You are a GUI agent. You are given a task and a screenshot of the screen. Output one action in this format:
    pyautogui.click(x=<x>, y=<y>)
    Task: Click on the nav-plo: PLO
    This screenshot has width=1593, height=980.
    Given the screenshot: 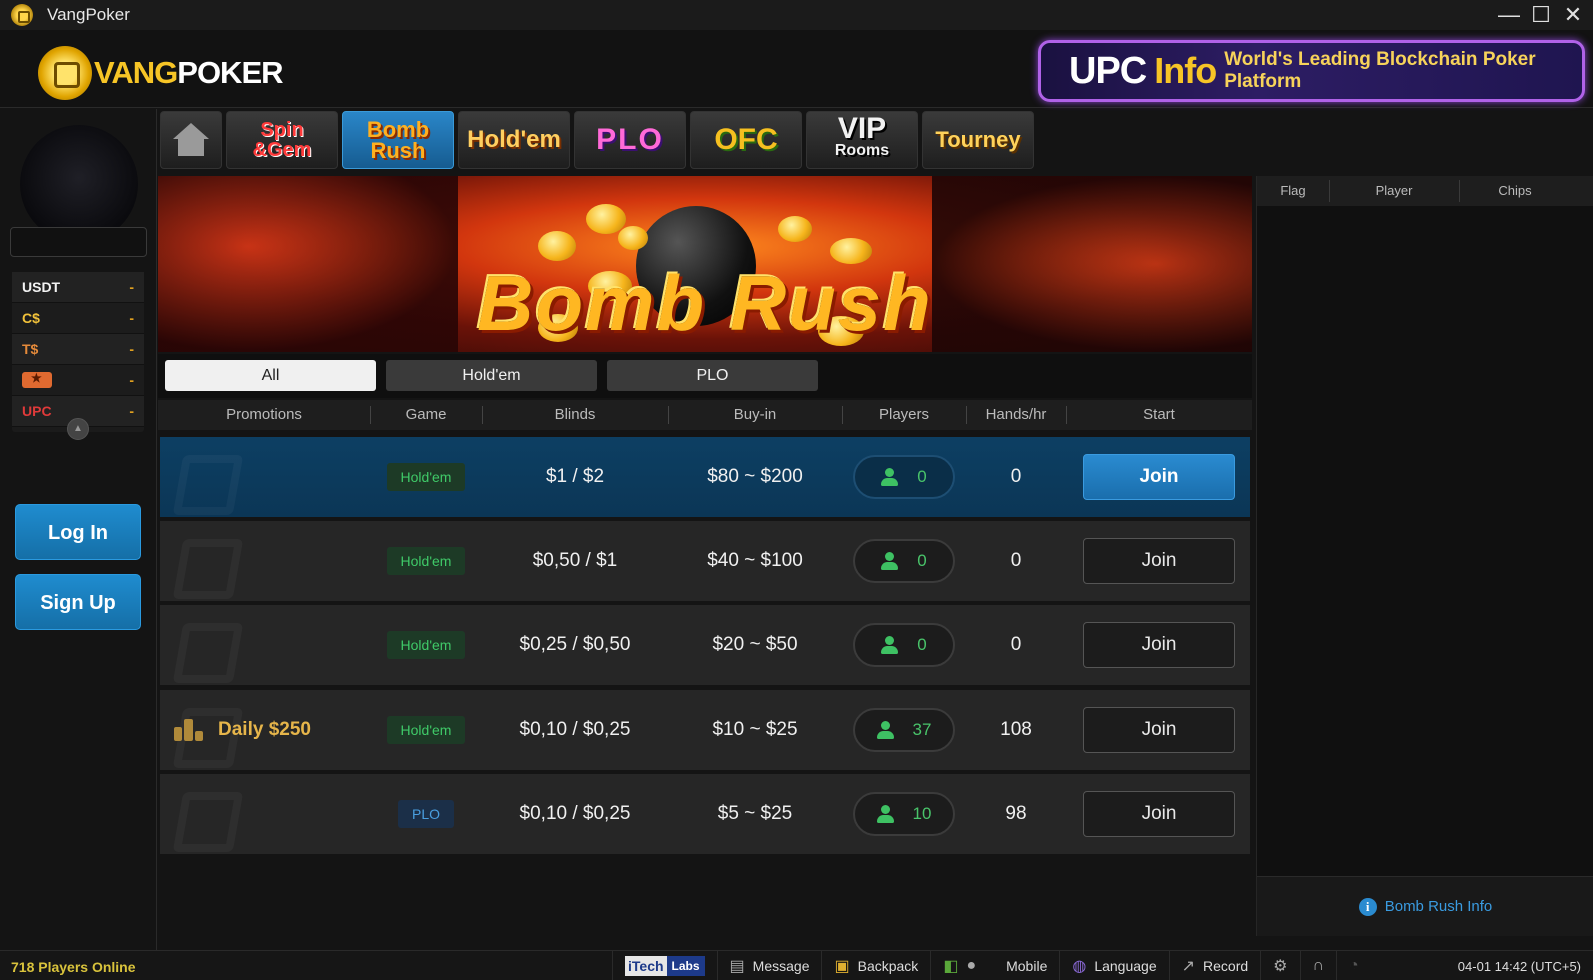 What is the action you would take?
    pyautogui.click(x=630, y=140)
    